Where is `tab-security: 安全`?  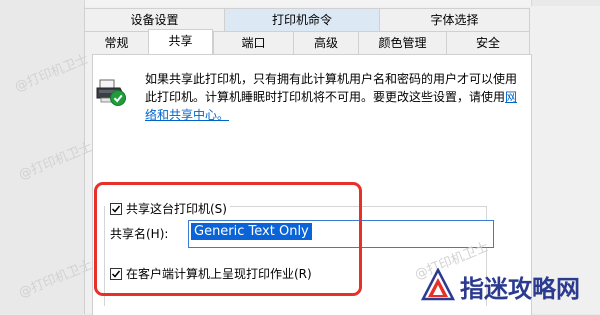 tab-security: 安全 is located at coordinates (488, 43).